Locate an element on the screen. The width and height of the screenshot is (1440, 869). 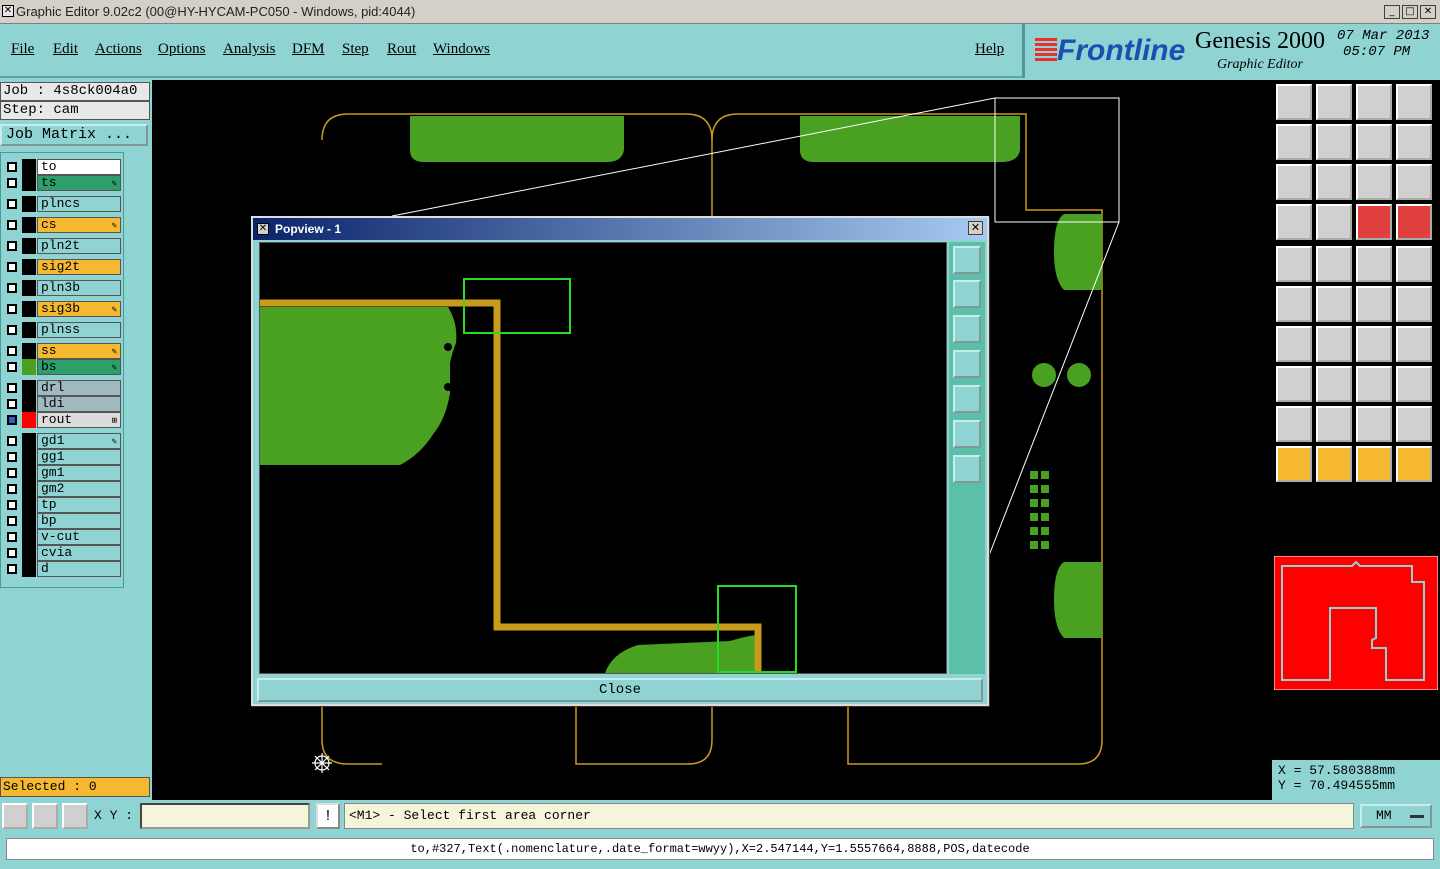
grid-icon is located at coordinates (1334, 222).